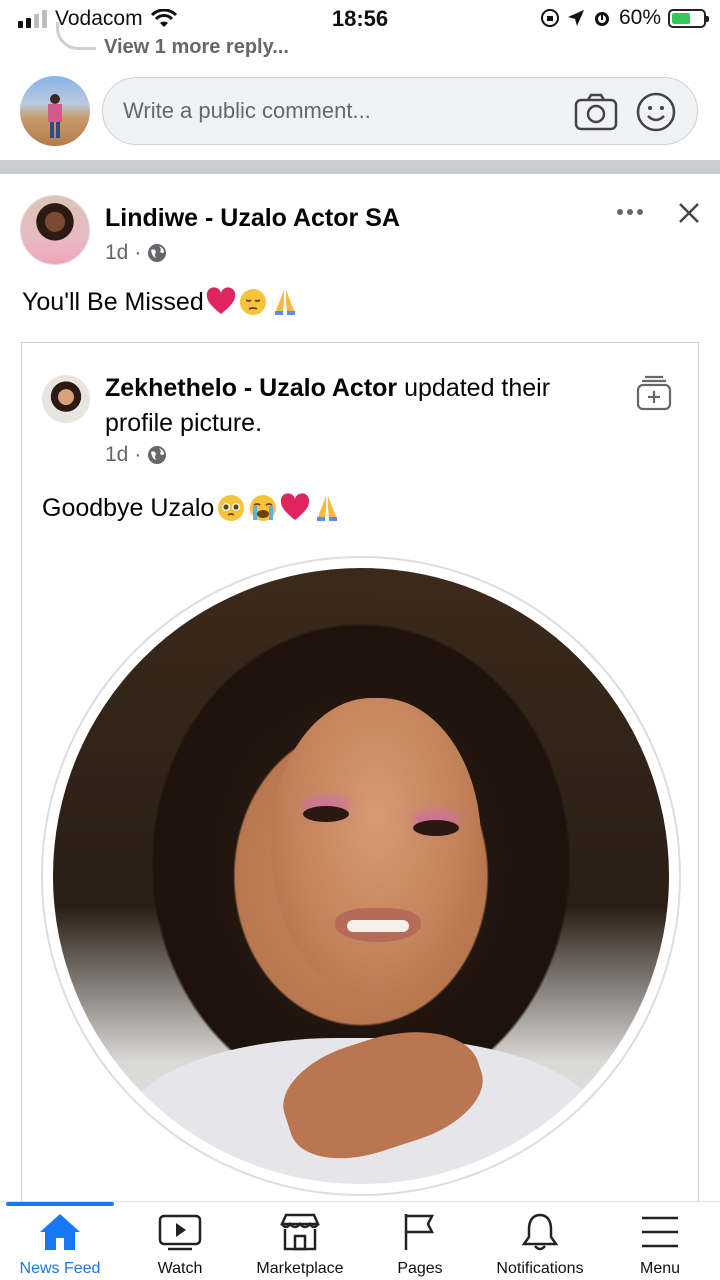 The height and width of the screenshot is (1280, 720). Describe the element at coordinates (60, 1232) in the screenshot. I see `home-icon` at that location.